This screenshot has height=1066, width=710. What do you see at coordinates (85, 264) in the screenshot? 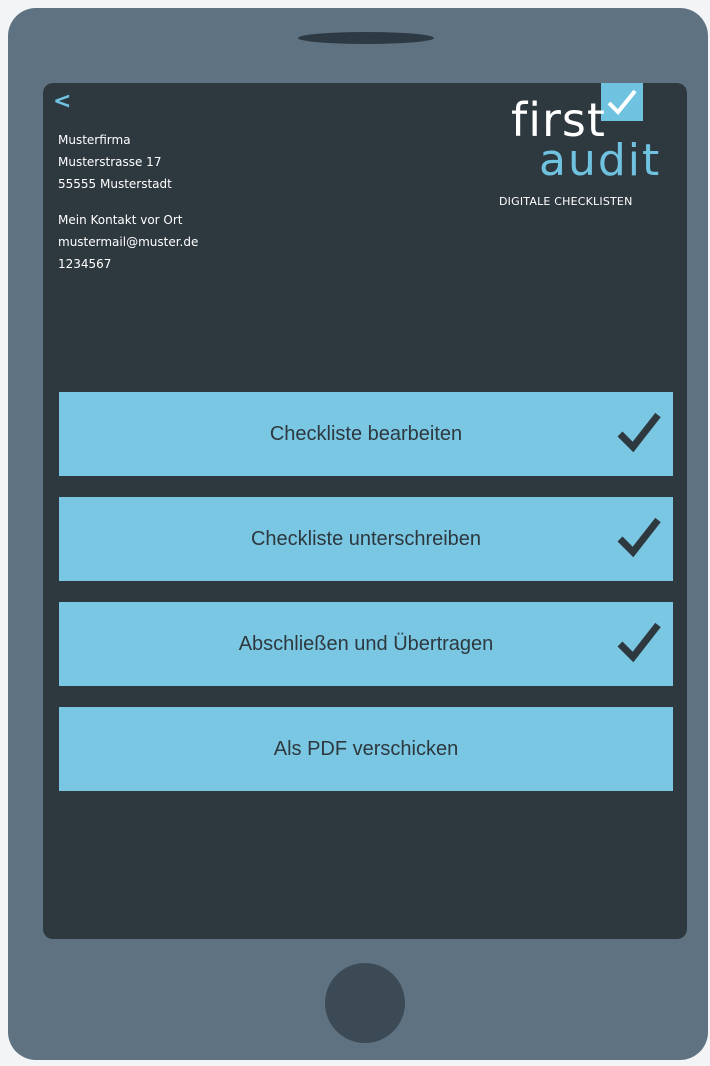
I see `contact-phone: 1234567` at bounding box center [85, 264].